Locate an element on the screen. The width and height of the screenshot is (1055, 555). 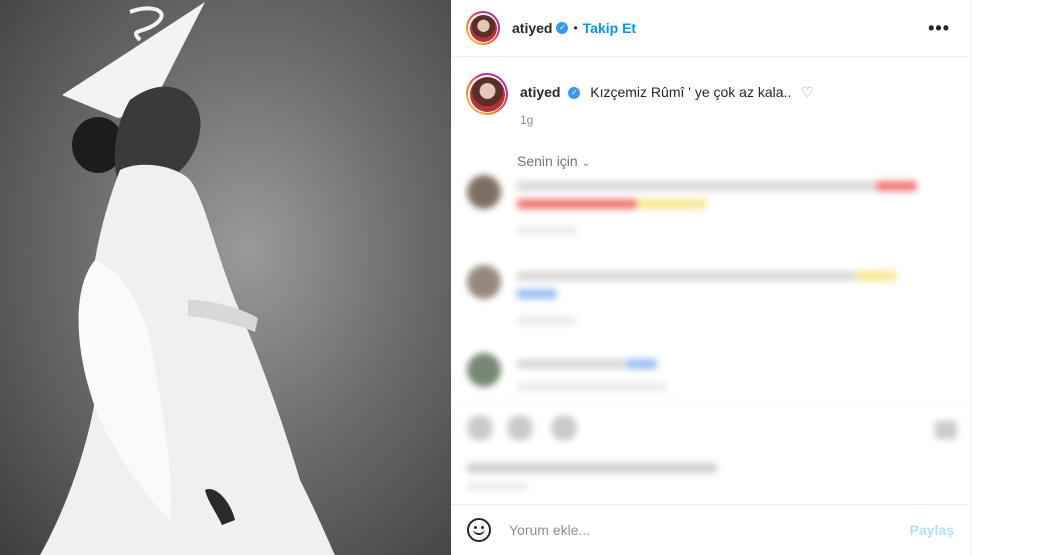
post-comment-button: Paylaş is located at coordinates (932, 530).